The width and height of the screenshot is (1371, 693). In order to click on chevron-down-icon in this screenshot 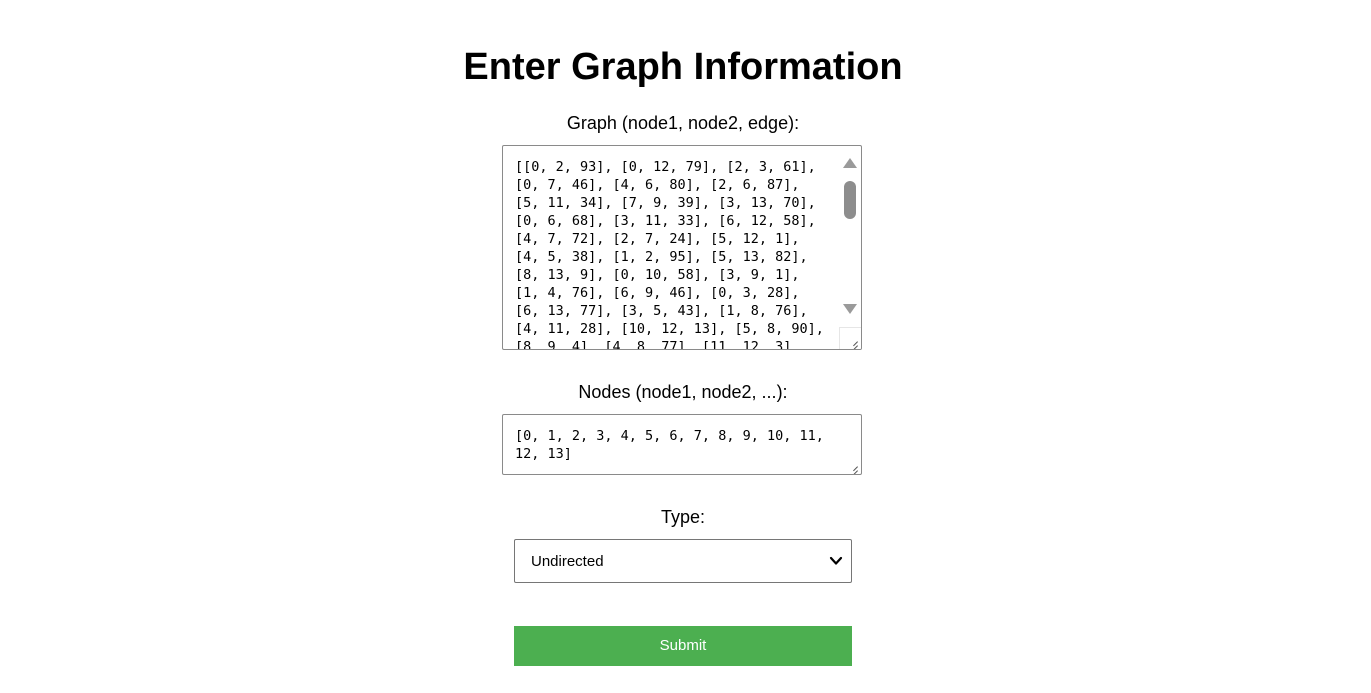, I will do `click(836, 560)`.